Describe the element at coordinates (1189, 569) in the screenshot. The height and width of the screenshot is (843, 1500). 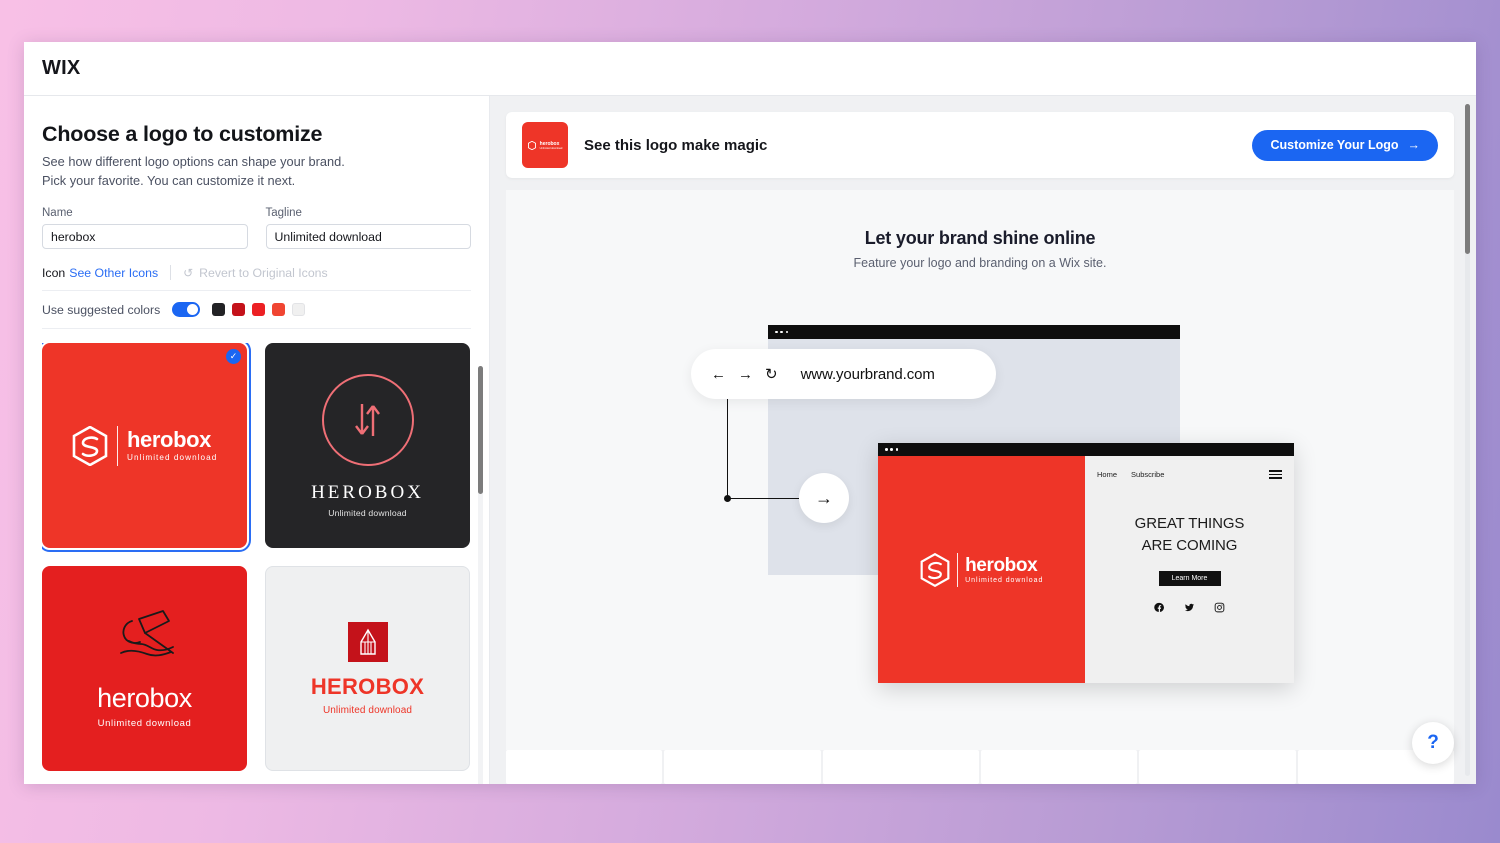
I see `site-content-panel: Home Subscribe GREAT THINGS ARE COMING L` at that location.